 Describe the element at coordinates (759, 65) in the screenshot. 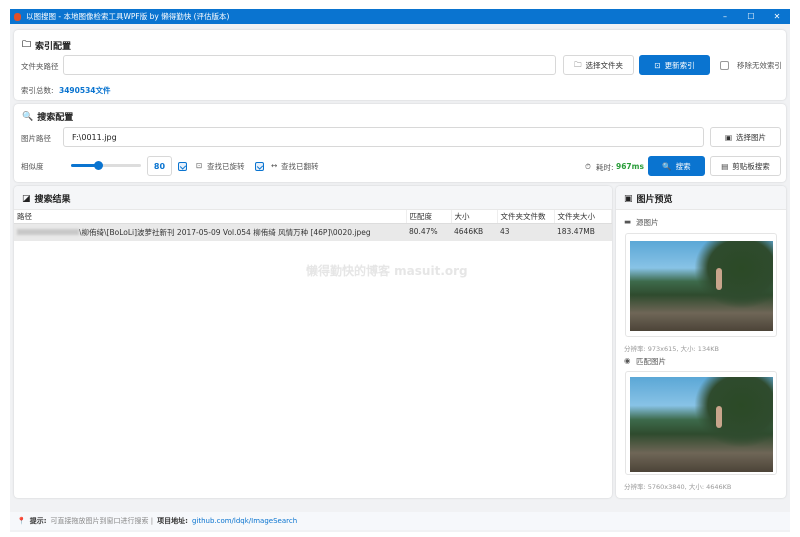

I see `remove-invalid-label: 移除无效索引` at that location.